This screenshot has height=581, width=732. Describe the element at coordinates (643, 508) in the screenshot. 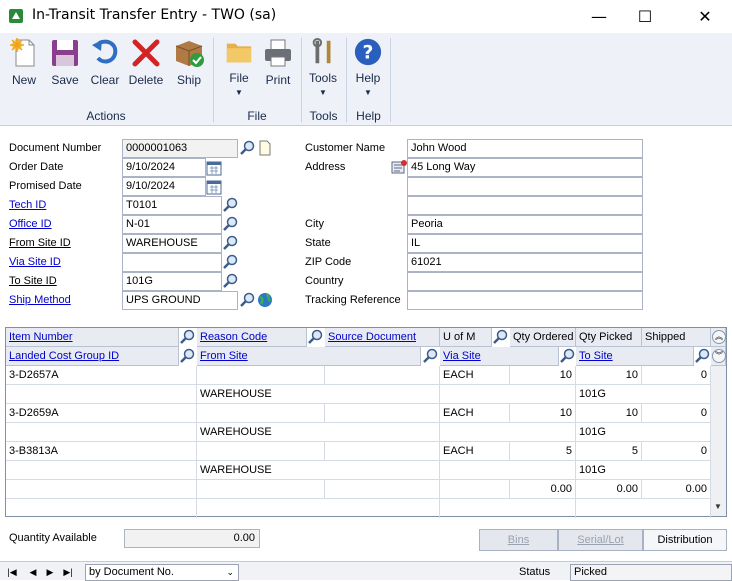

I see `cell-to-site` at that location.